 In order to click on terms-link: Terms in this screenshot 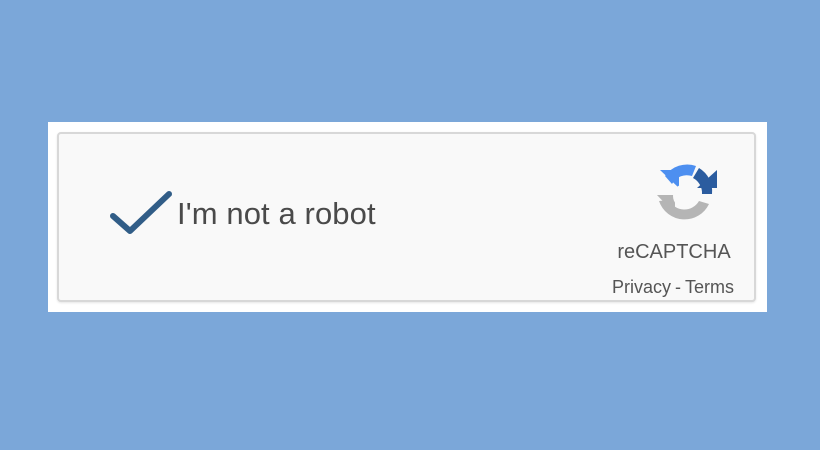, I will do `click(709, 287)`.